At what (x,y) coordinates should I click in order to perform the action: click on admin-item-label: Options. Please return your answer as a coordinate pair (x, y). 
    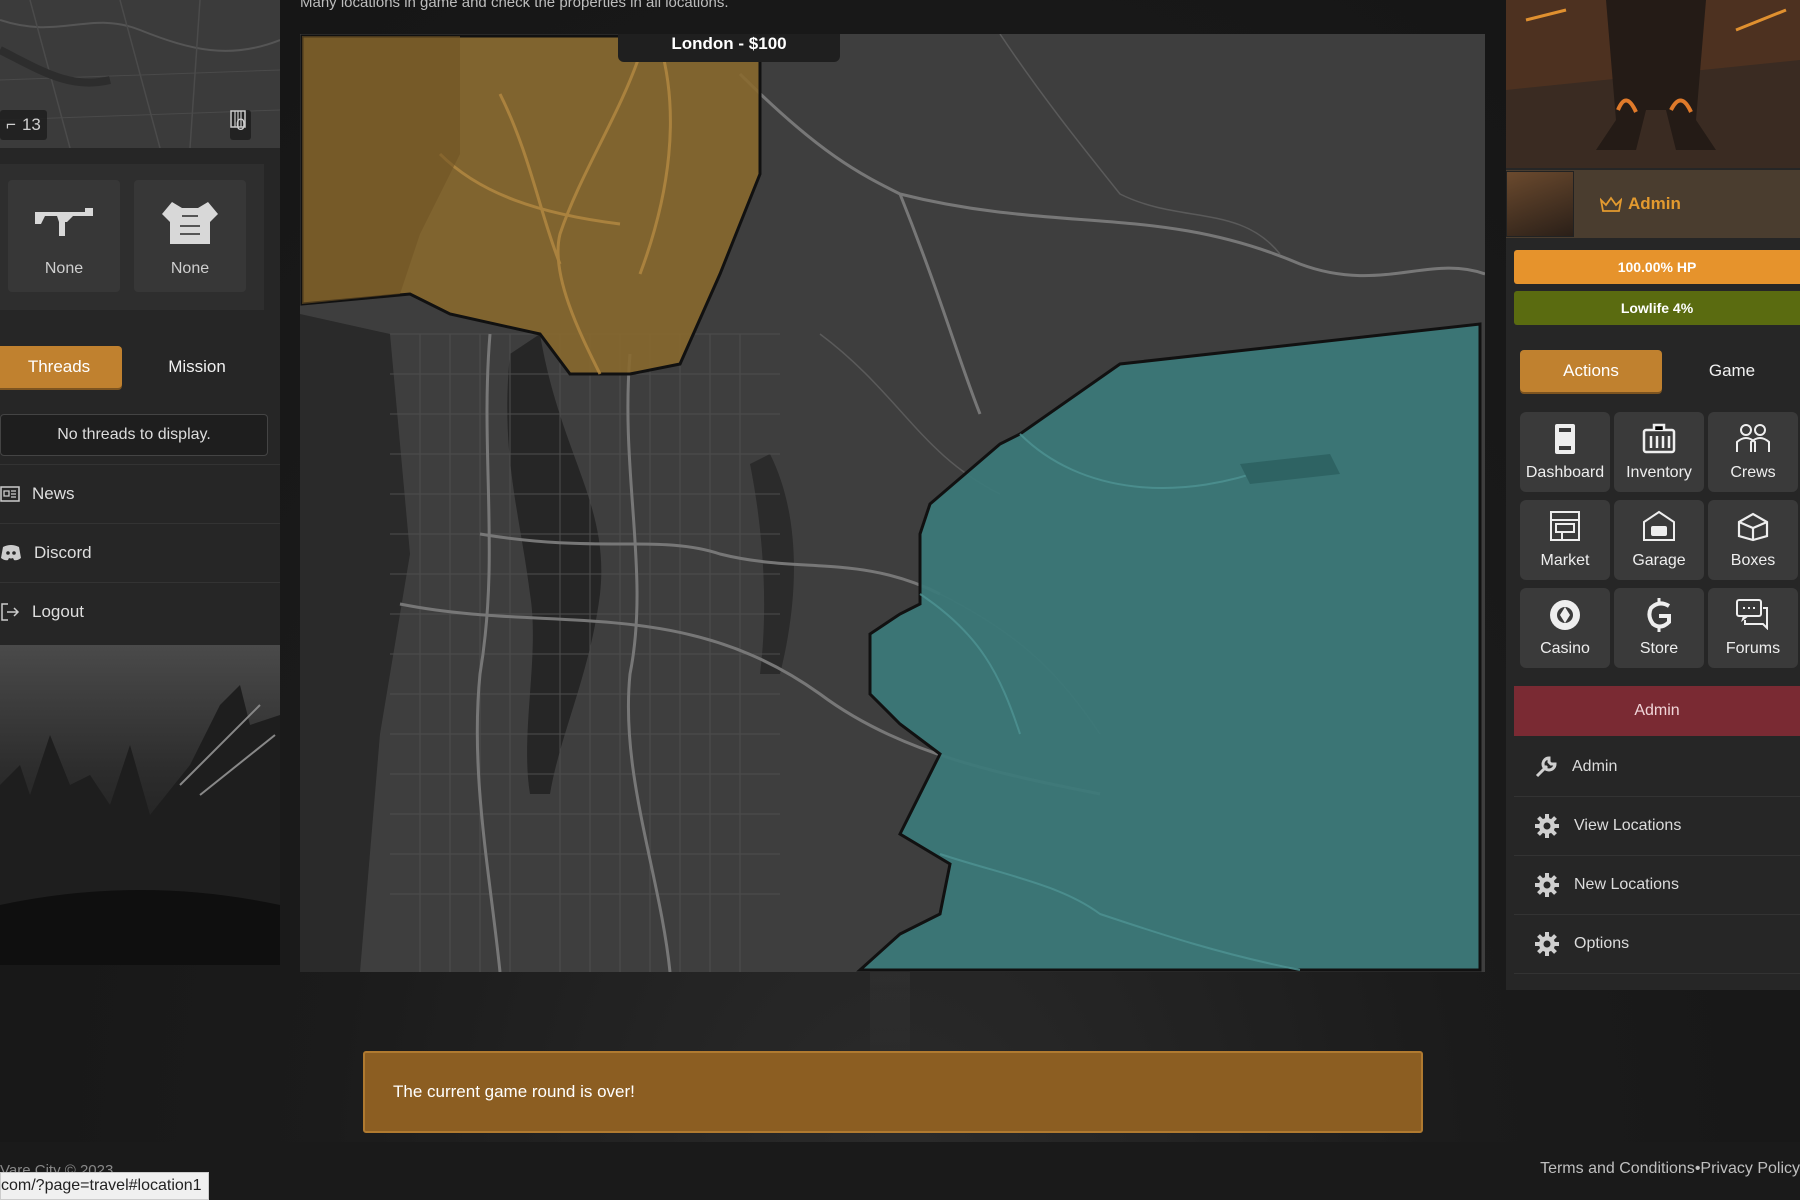
    Looking at the image, I should click on (1602, 943).